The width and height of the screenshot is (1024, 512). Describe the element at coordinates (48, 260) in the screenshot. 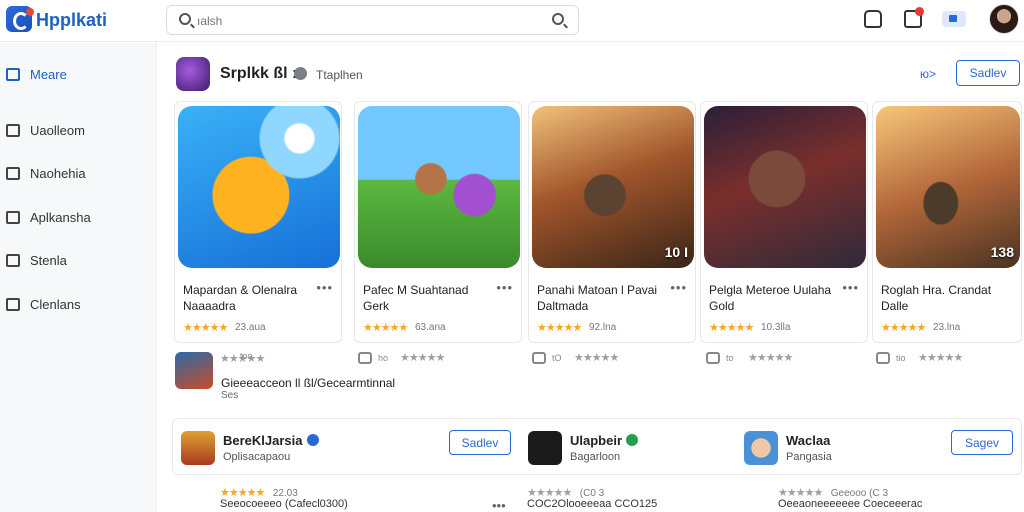

I see `sidebar-item-label: Stenla` at that location.